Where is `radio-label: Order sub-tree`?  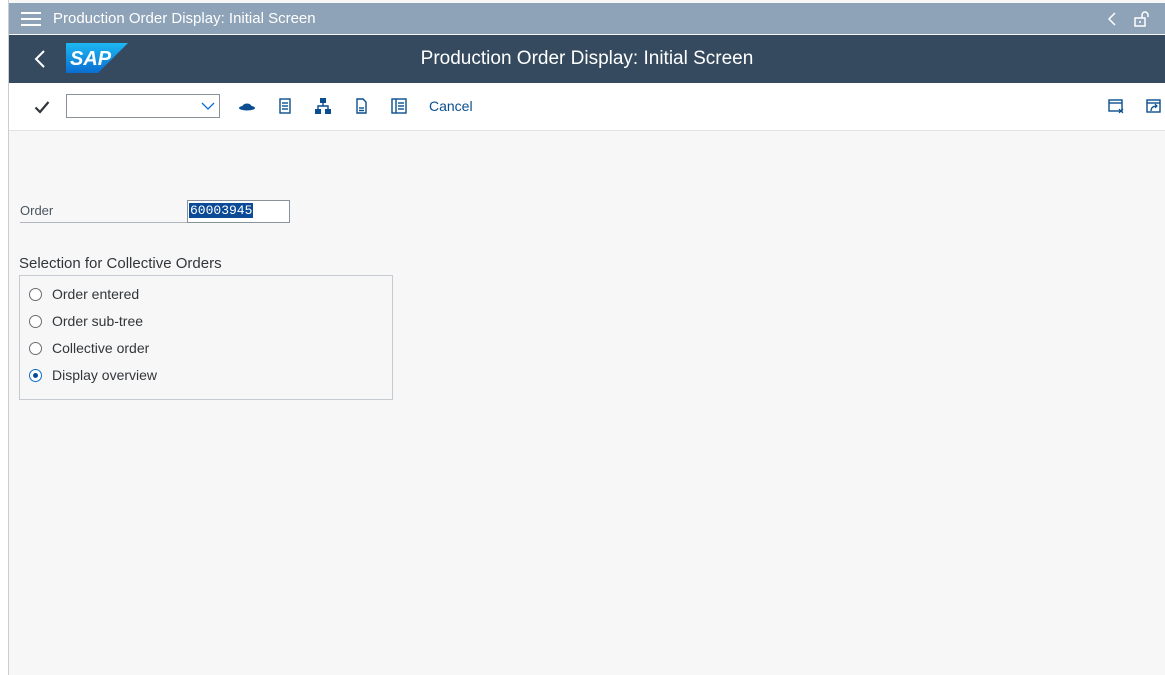 radio-label: Order sub-tree is located at coordinates (98, 321).